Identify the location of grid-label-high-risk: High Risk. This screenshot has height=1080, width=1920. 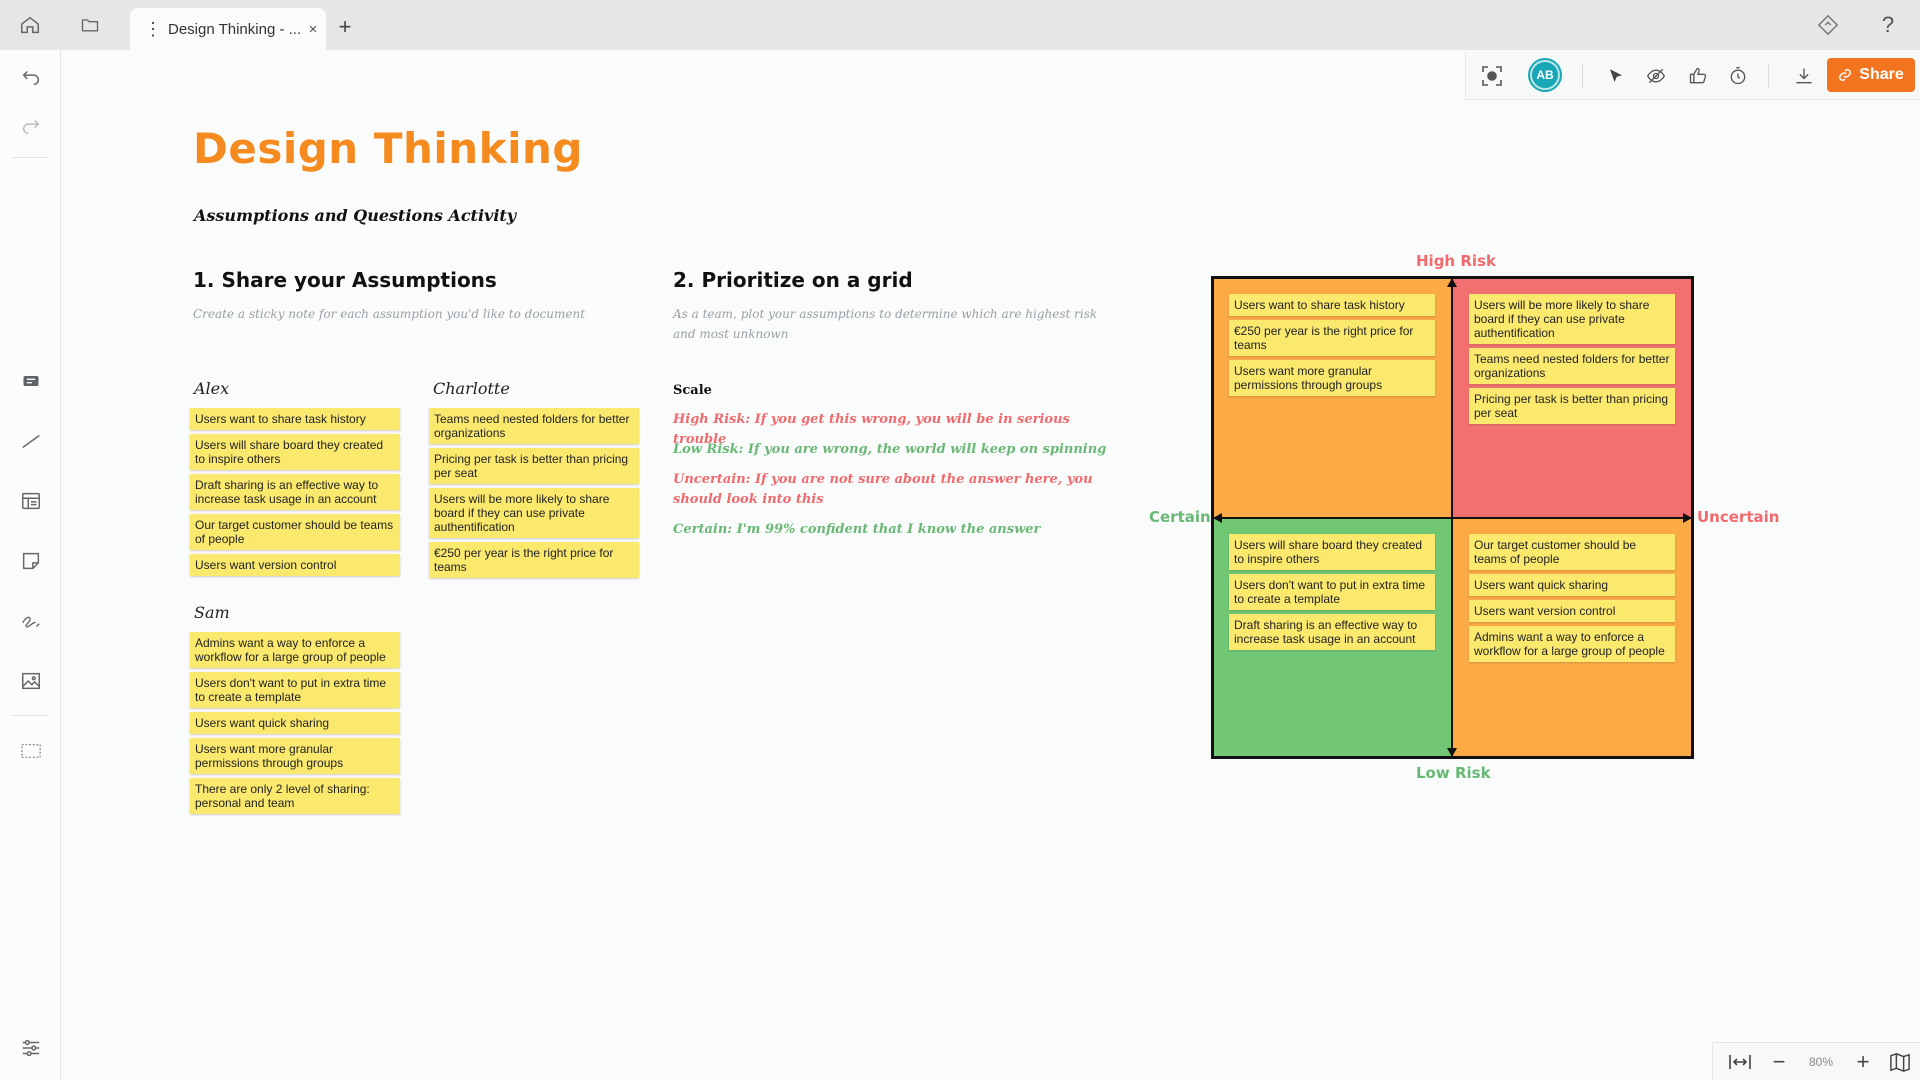
(1456, 261).